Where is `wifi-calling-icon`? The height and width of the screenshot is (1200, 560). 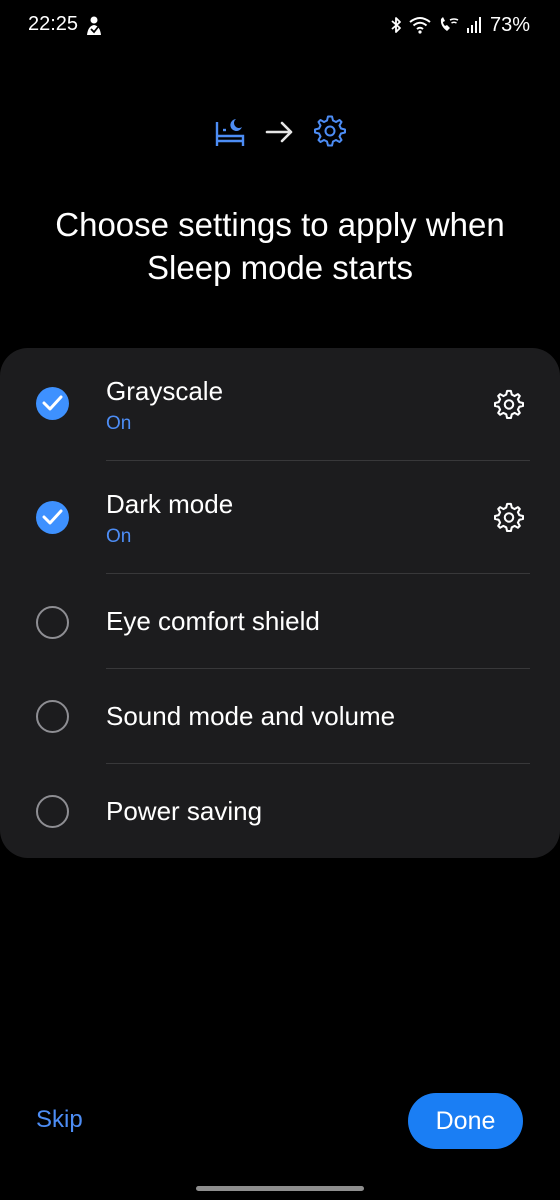
wifi-calling-icon is located at coordinates (449, 25).